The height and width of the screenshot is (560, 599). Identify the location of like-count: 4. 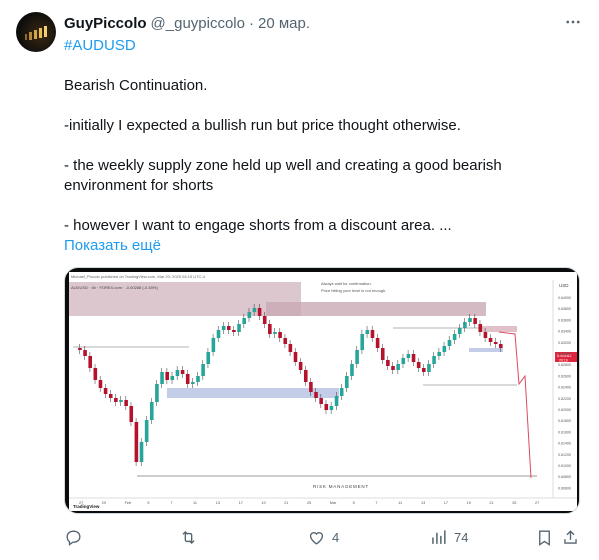
(336, 537).